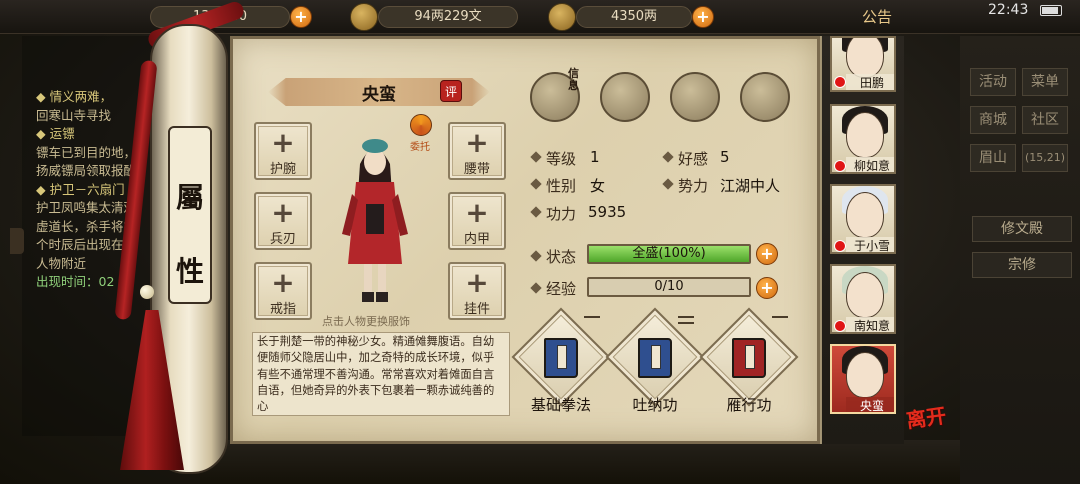 This screenshot has width=1080, height=484. Describe the element at coordinates (86, 226) in the screenshot. I see `quest-line: 虚道长，杀手将在` at that location.